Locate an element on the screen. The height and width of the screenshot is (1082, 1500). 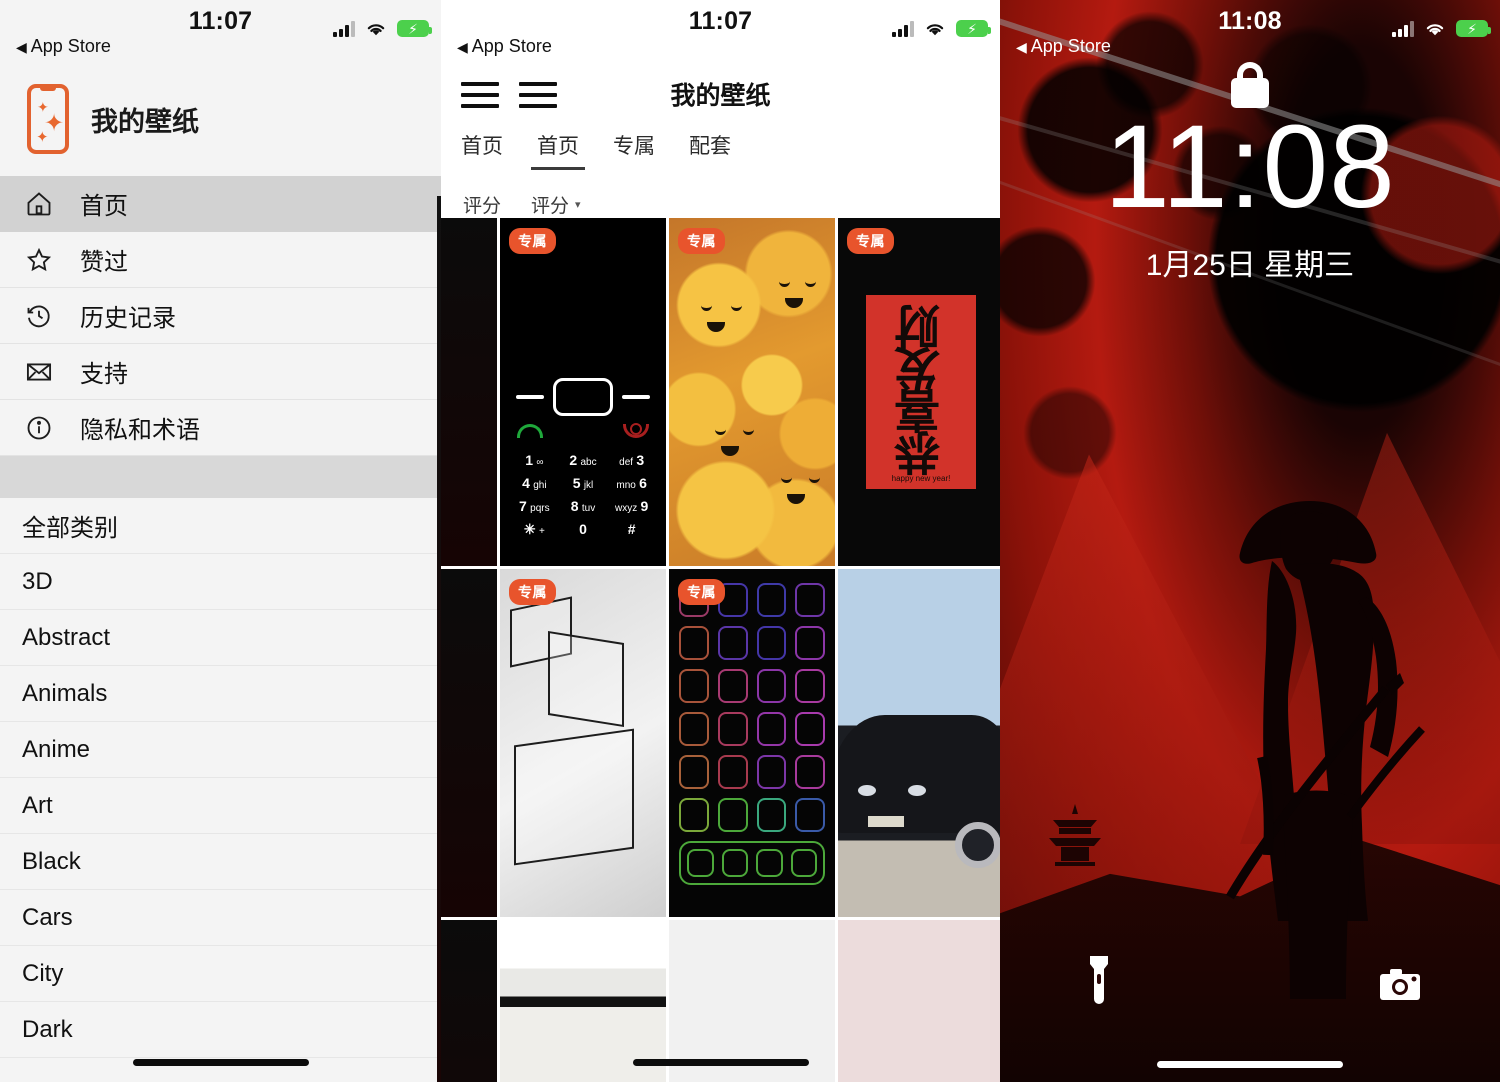
tab-exclusive: 专属 is located at coordinates (634, 142).